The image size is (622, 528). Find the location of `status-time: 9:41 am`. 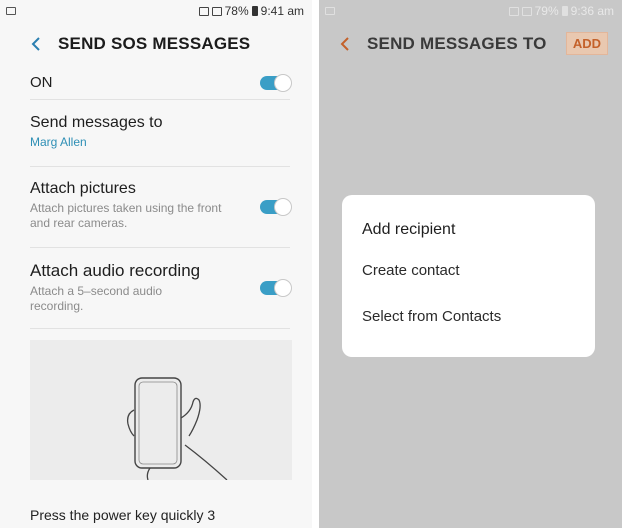

status-time: 9:41 am is located at coordinates (282, 11).